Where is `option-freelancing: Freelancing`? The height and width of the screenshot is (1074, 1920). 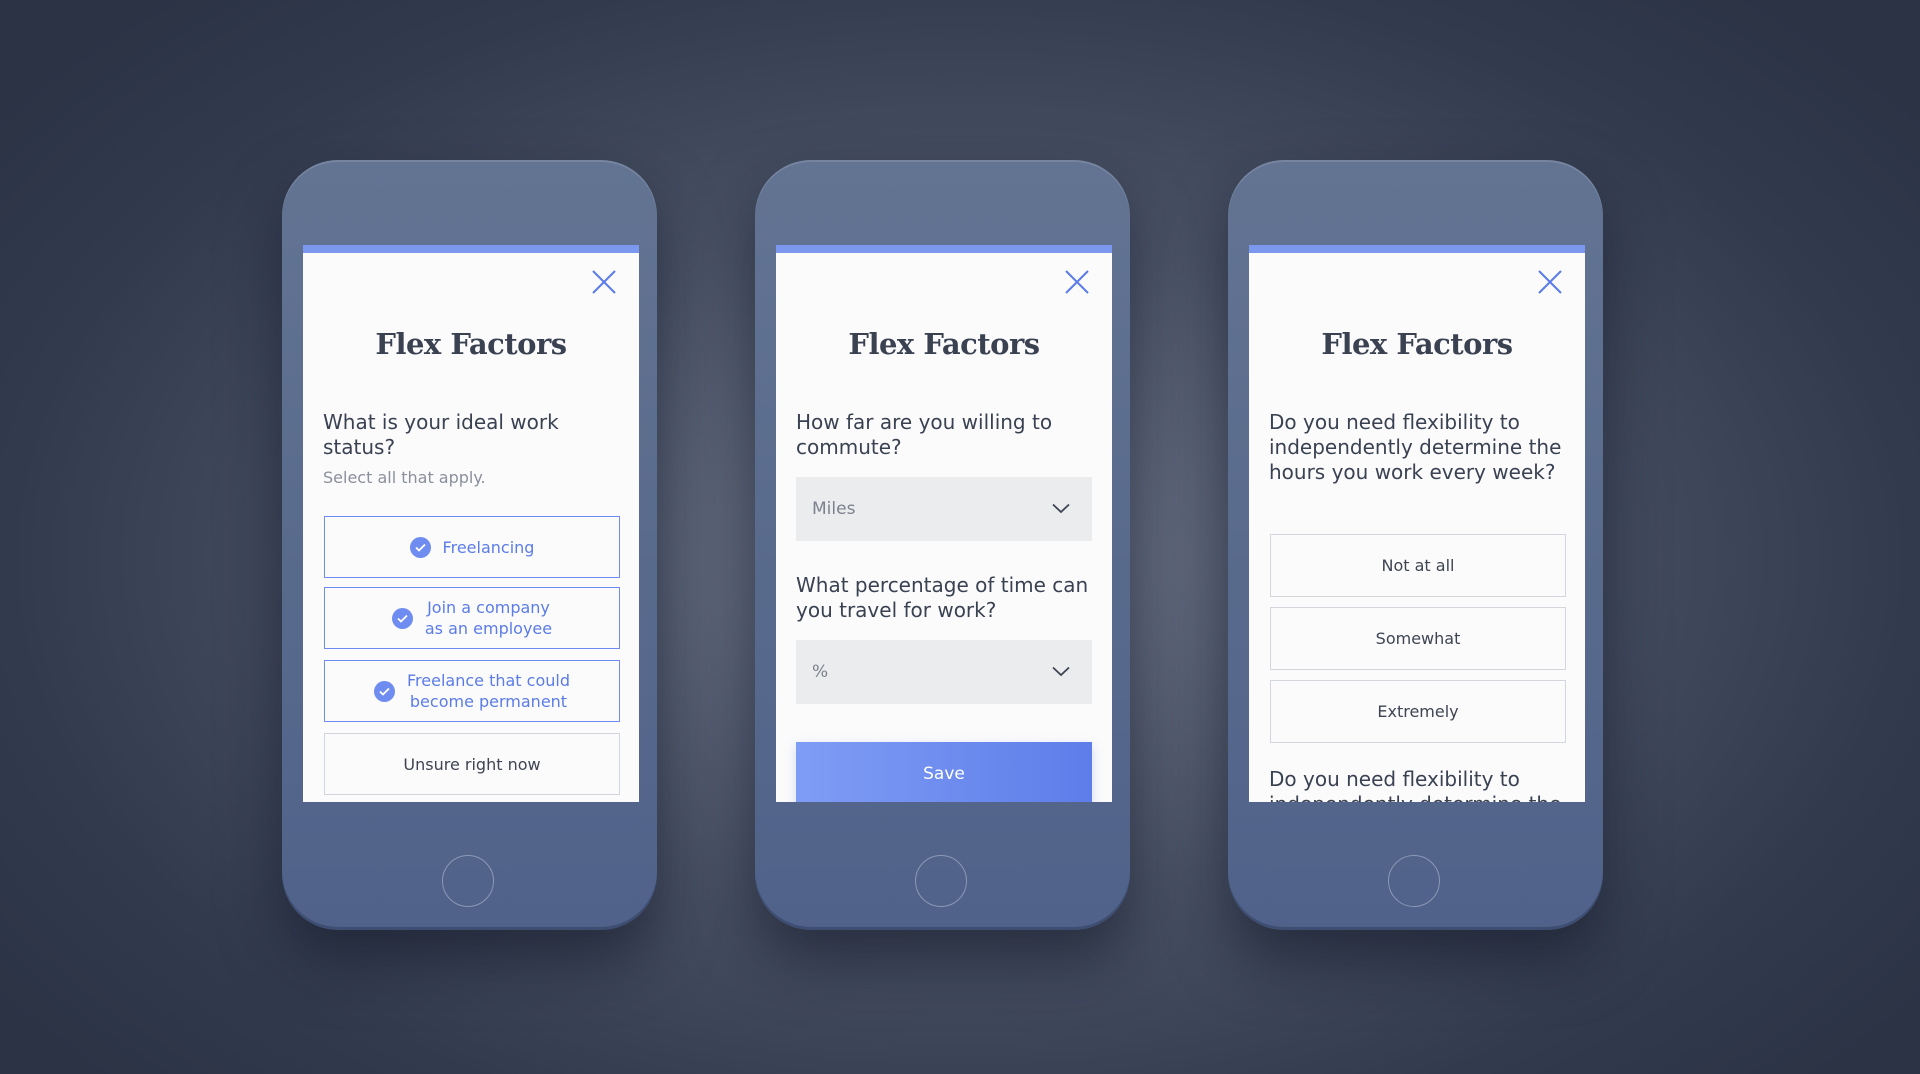 option-freelancing: Freelancing is located at coordinates (472, 547).